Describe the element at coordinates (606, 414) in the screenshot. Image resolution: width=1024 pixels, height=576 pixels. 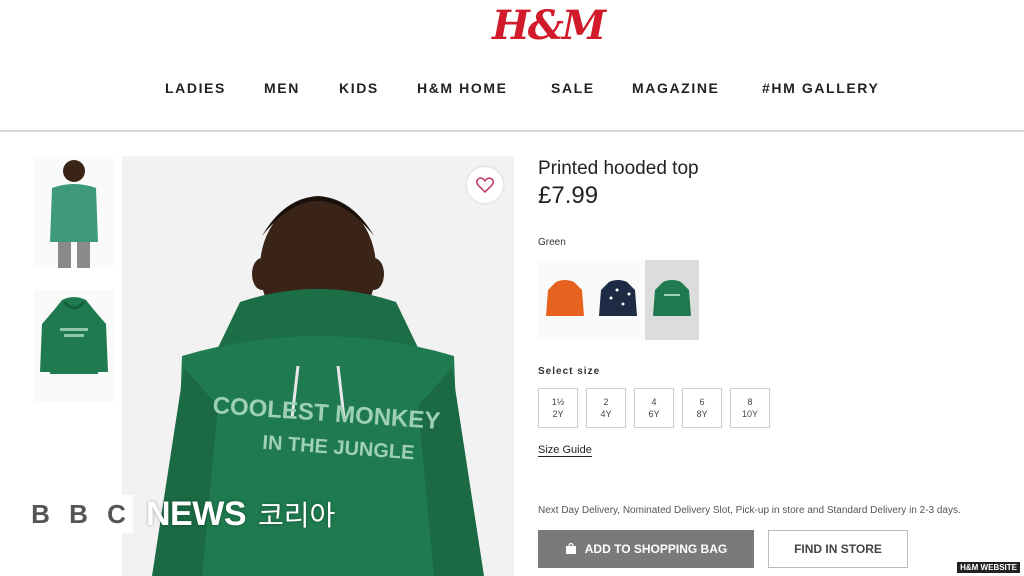
I see `size-option-line2: 4Y` at that location.